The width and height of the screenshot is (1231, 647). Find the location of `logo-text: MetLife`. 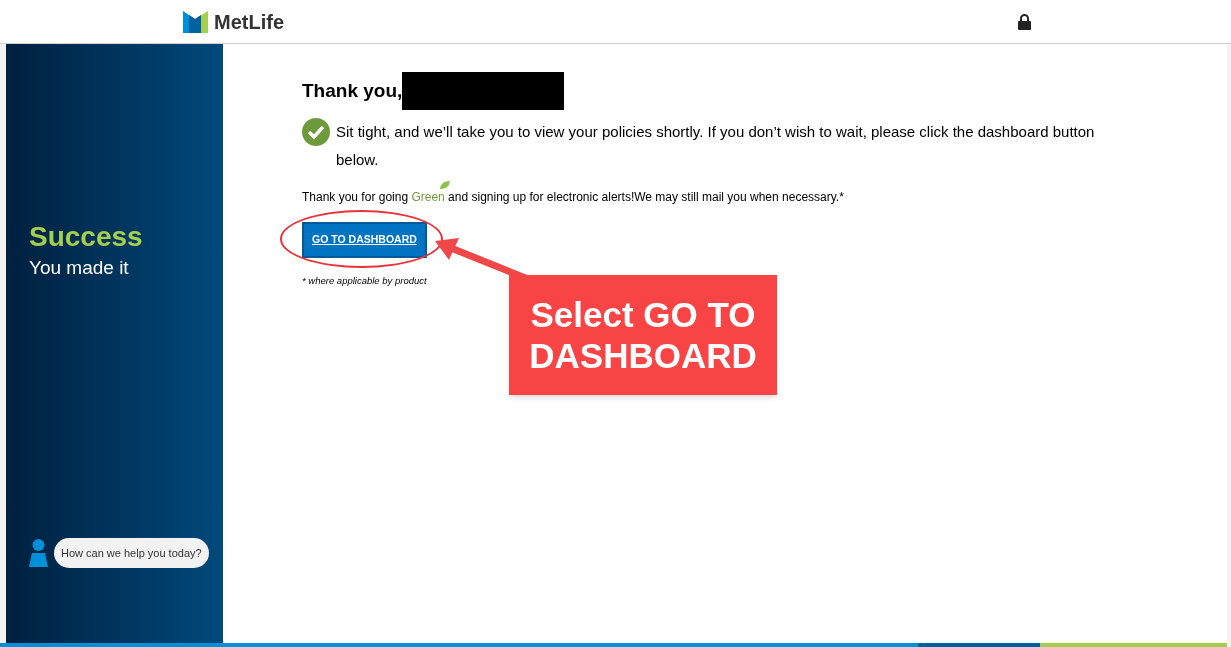

logo-text: MetLife is located at coordinates (249, 22).